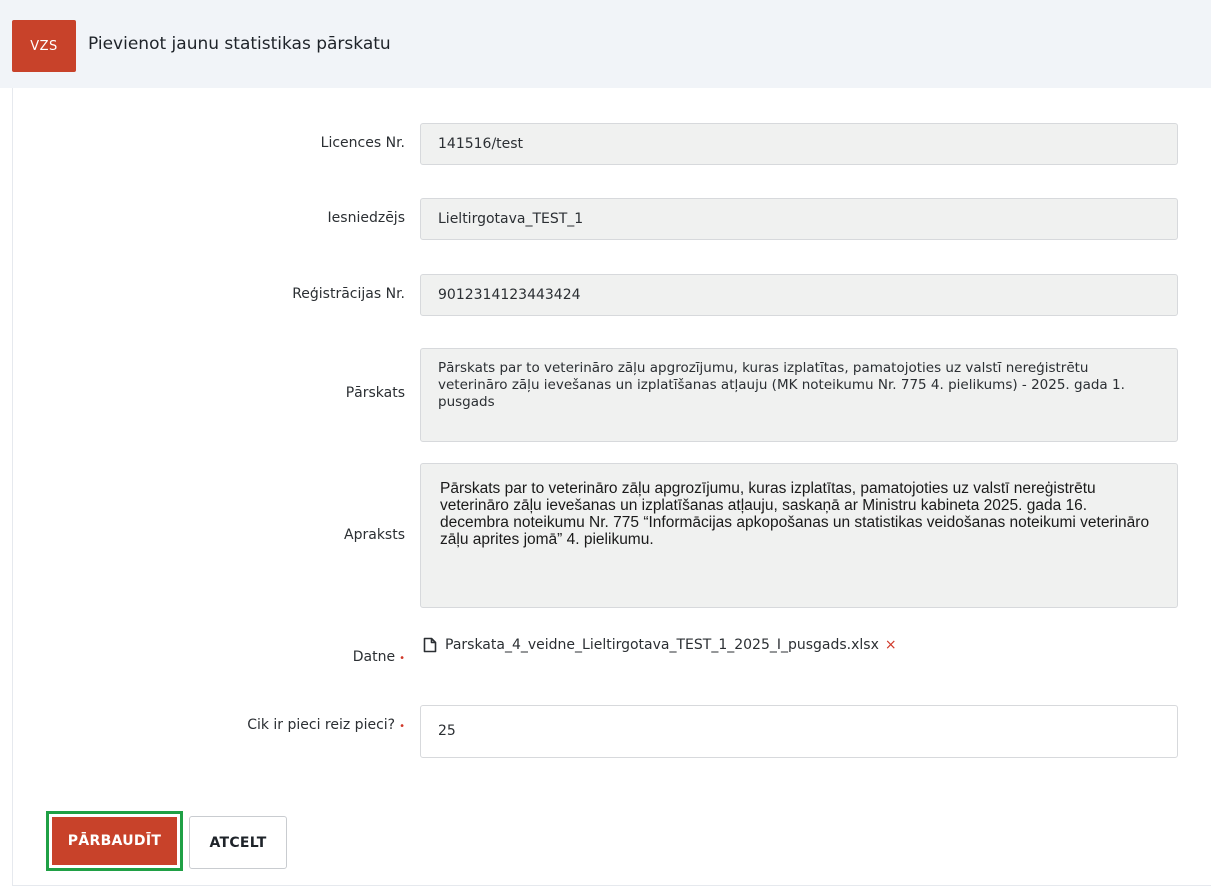  Describe the element at coordinates (374, 657) in the screenshot. I see `file-label-text: Datne` at that location.